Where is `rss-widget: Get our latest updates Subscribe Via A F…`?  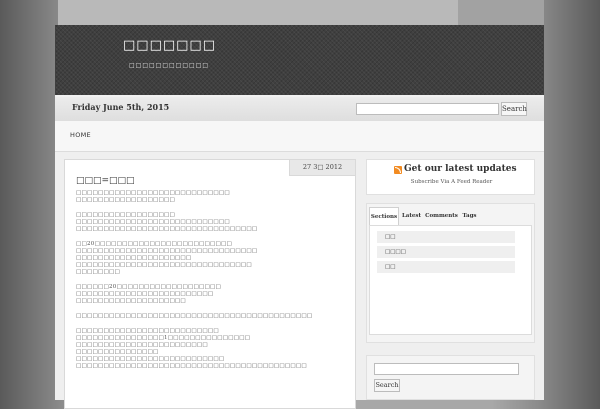
rss-widget: Get our latest updates Subscribe Via A F… is located at coordinates (450, 177).